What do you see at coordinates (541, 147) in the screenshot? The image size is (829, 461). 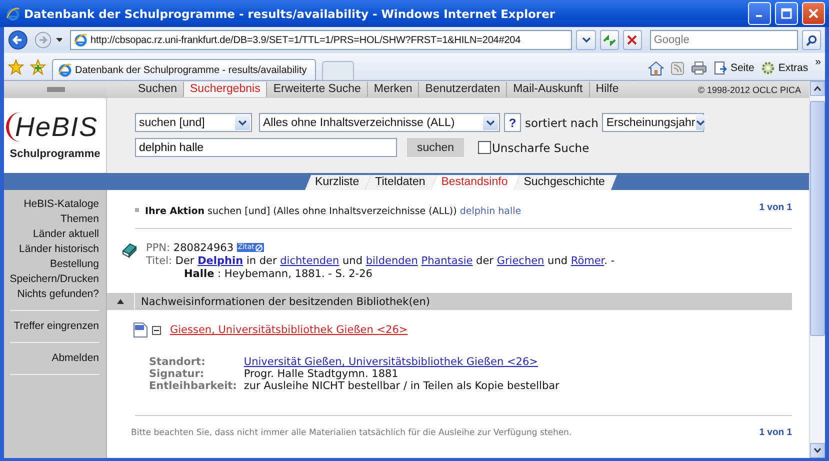 I see `checkbox-label: Unscharfe Suche` at bounding box center [541, 147].